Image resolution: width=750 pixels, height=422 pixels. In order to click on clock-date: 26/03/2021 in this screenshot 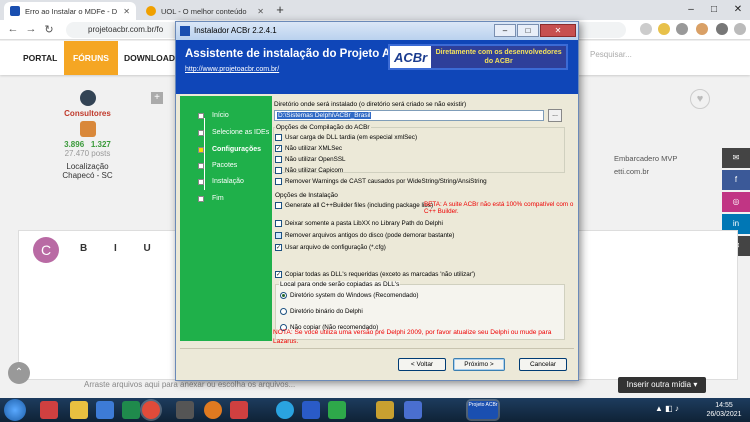, I will do `click(724, 414)`.